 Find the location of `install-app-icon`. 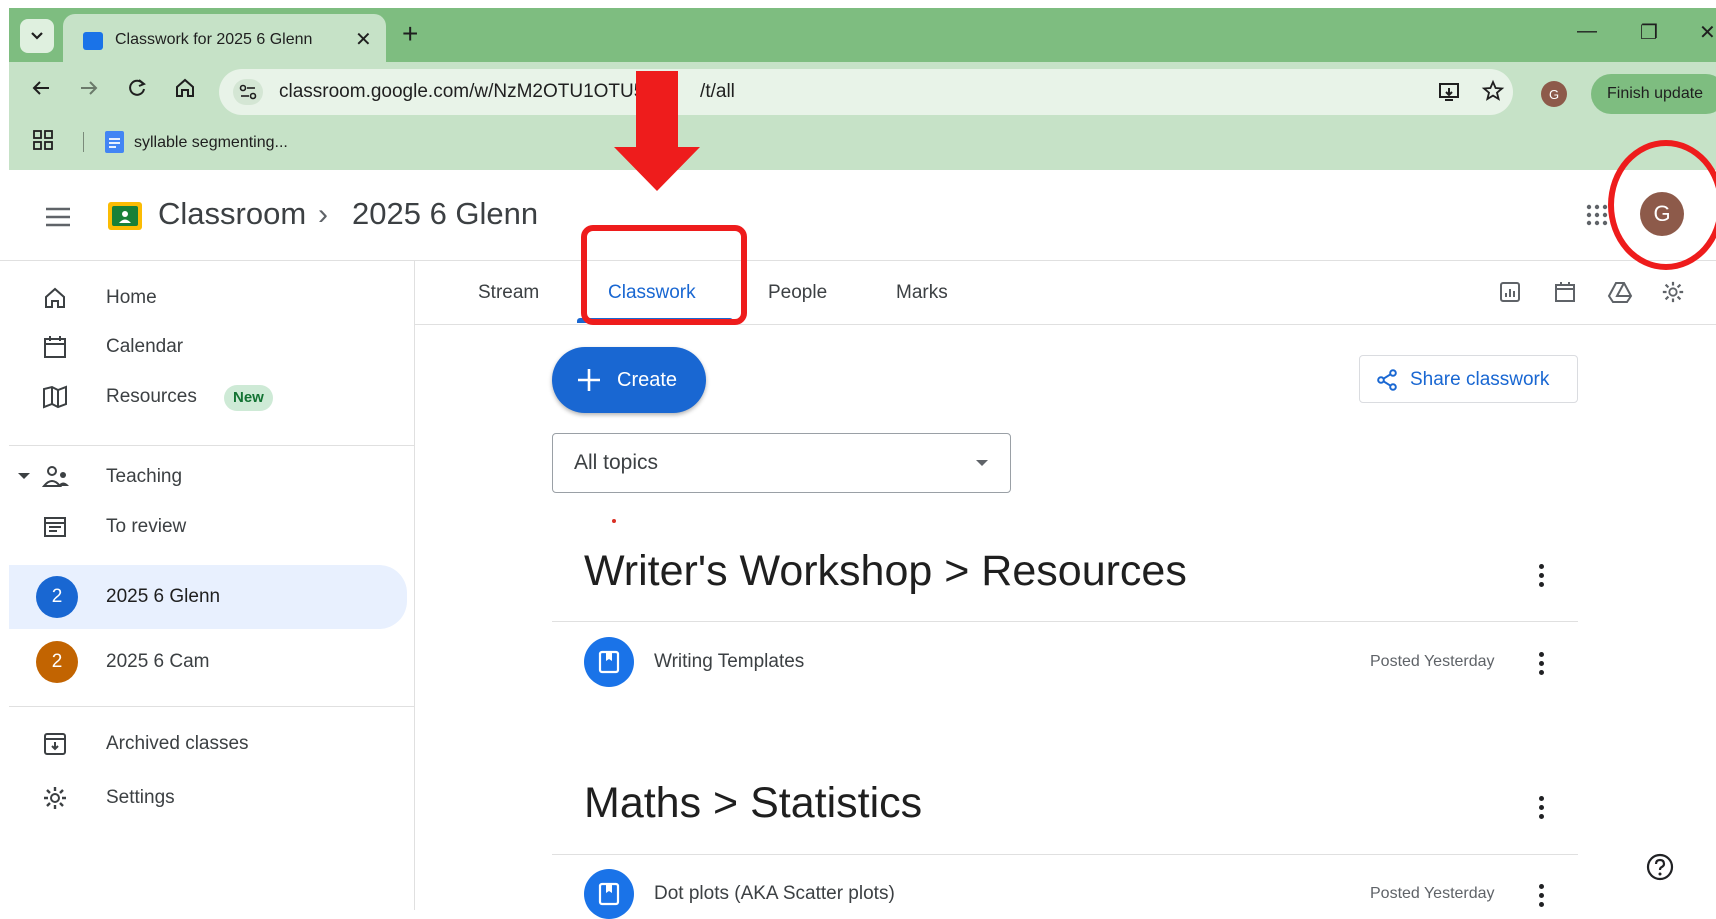

install-app-icon is located at coordinates (1449, 92).